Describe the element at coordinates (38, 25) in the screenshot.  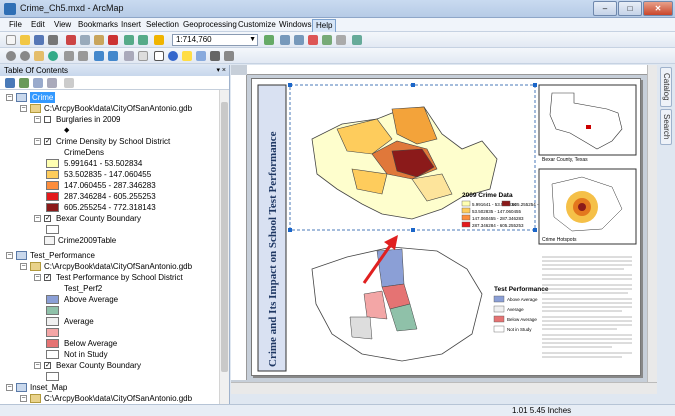
I see `menu-edit: Edit` at that location.